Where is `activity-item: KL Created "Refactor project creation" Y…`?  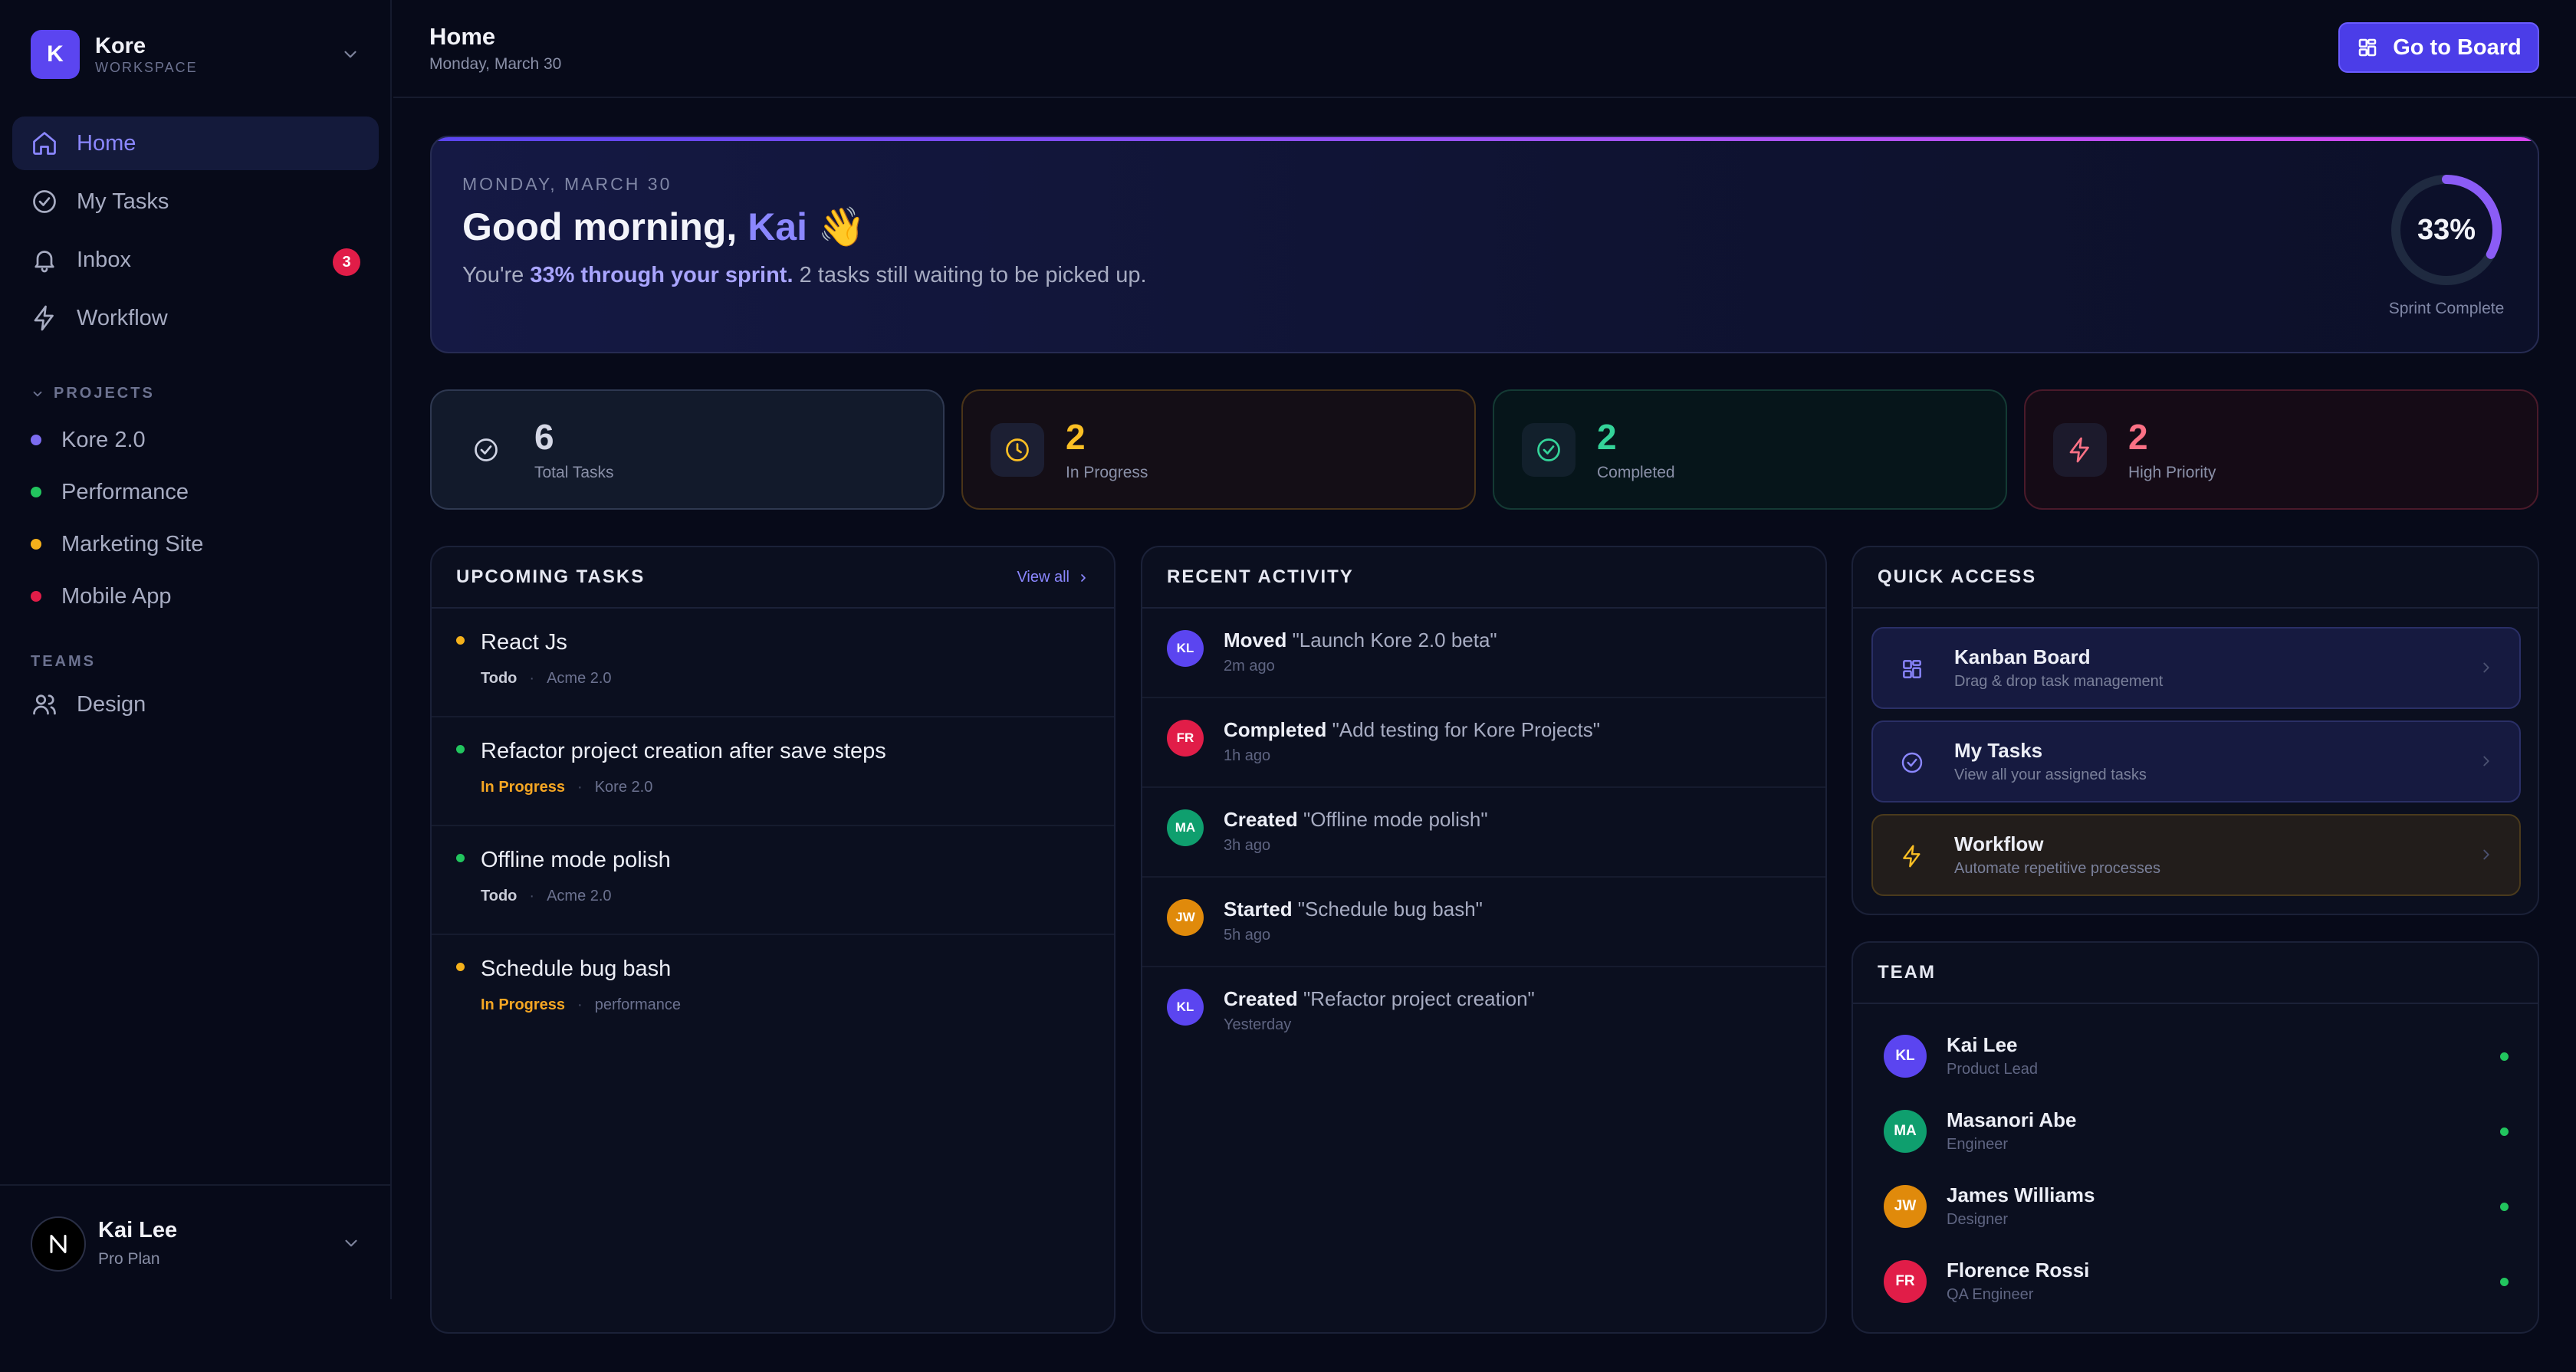 activity-item: KL Created "Refactor project creation" Y… is located at coordinates (1483, 1012).